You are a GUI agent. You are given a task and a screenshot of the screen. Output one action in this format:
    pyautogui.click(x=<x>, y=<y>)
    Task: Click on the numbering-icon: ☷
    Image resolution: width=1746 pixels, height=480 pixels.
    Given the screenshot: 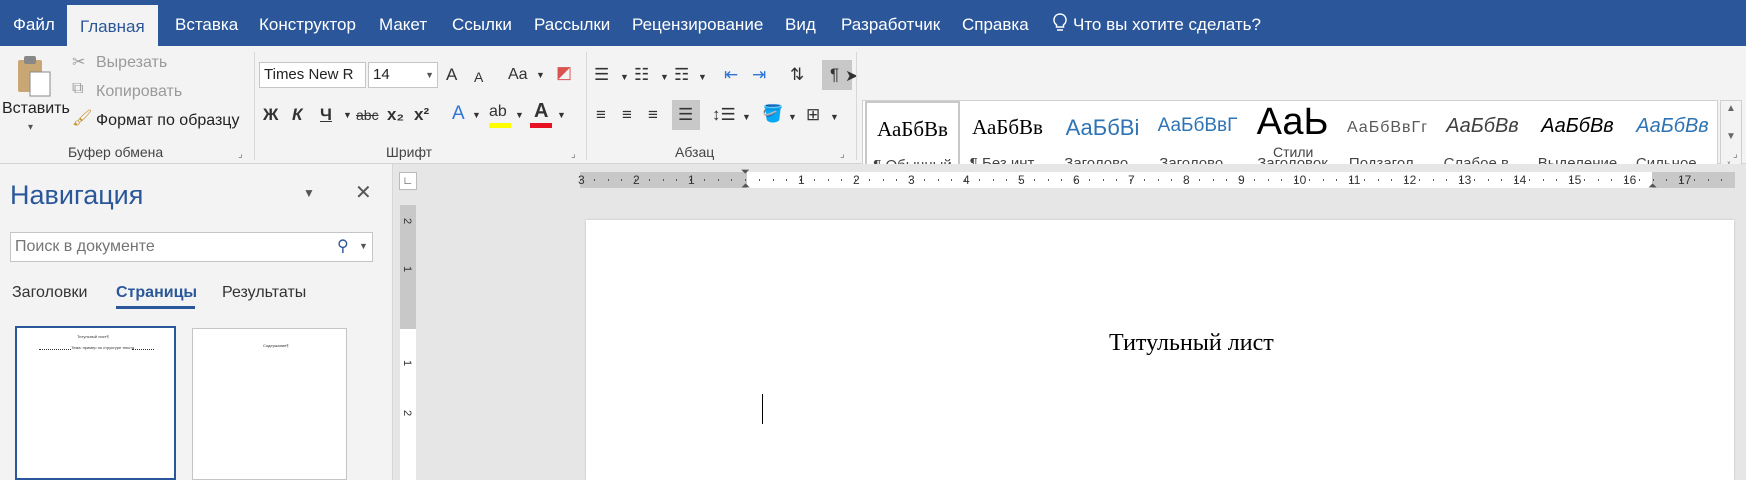 What is the action you would take?
    pyautogui.click(x=641, y=75)
    